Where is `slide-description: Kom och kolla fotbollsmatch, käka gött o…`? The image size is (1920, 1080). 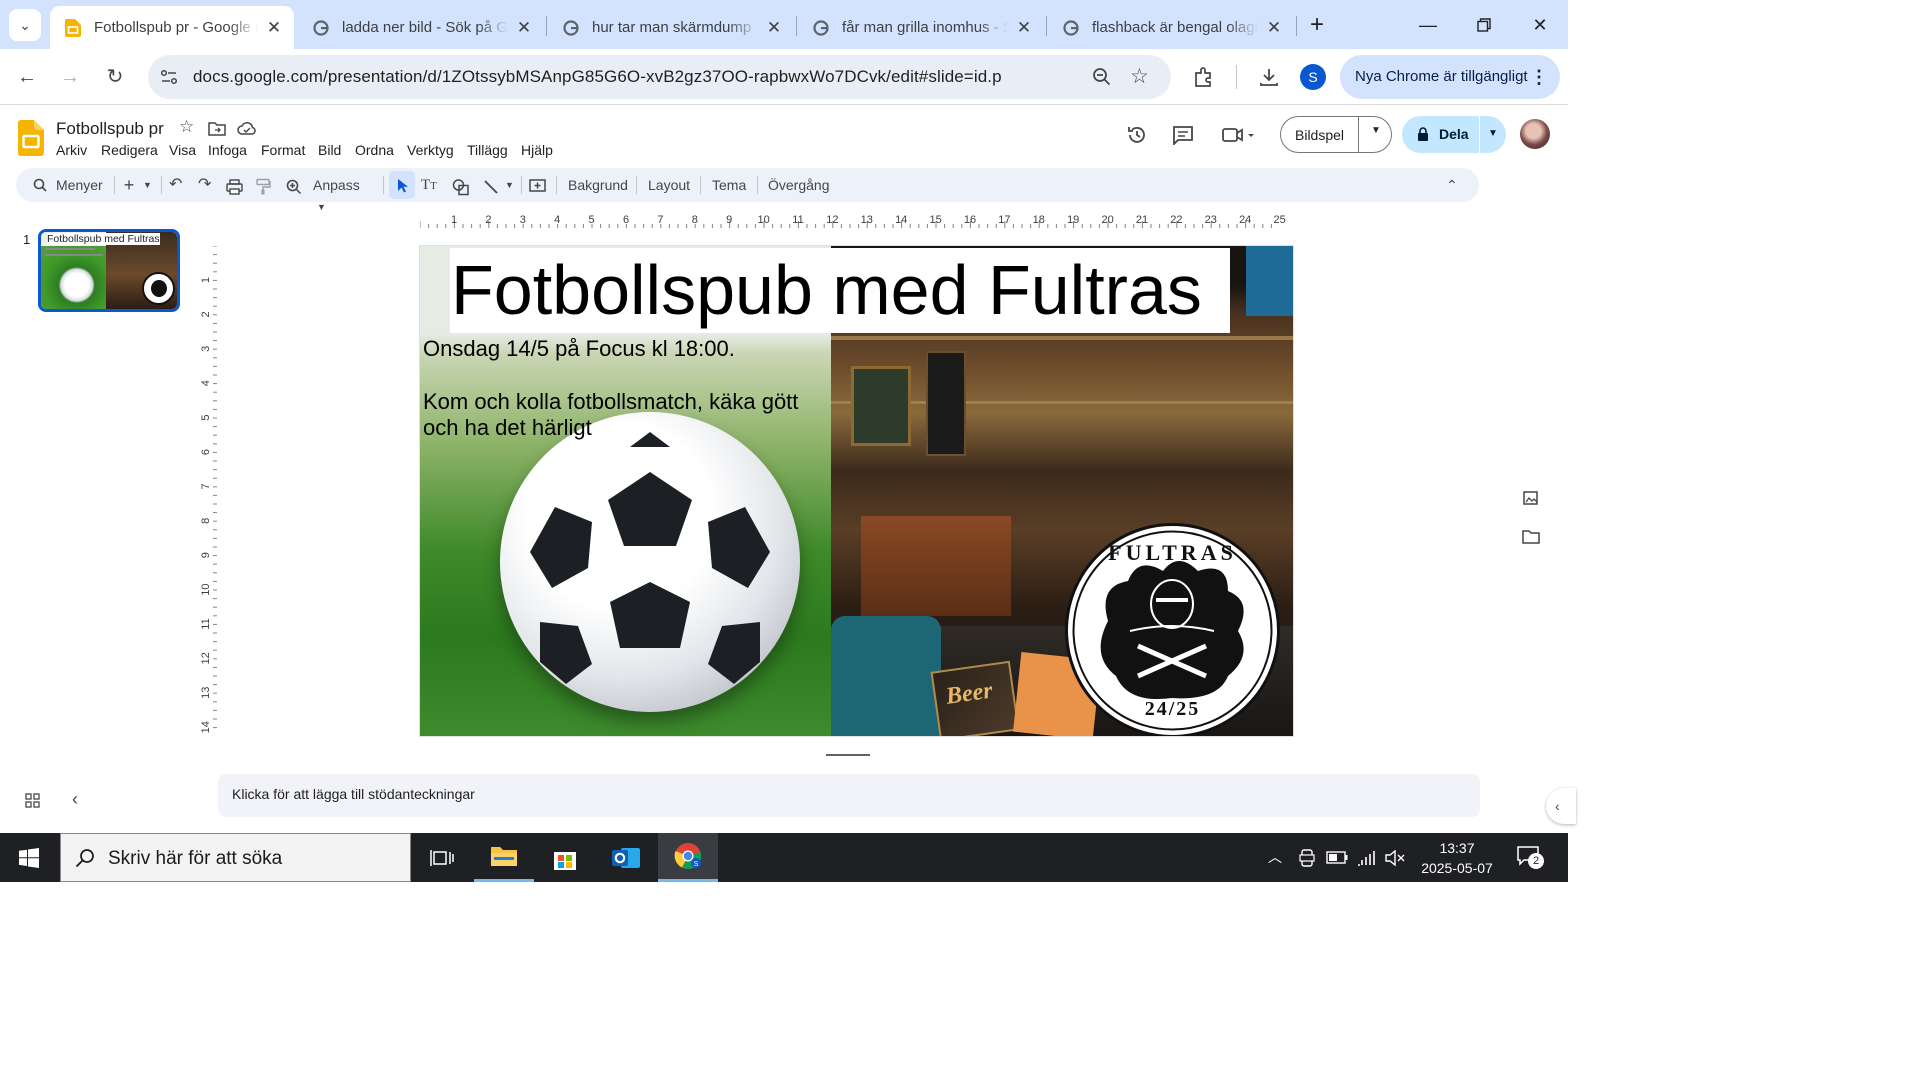
slide-description: Kom och kolla fotbollsmatch, käka gött o… is located at coordinates (611, 414).